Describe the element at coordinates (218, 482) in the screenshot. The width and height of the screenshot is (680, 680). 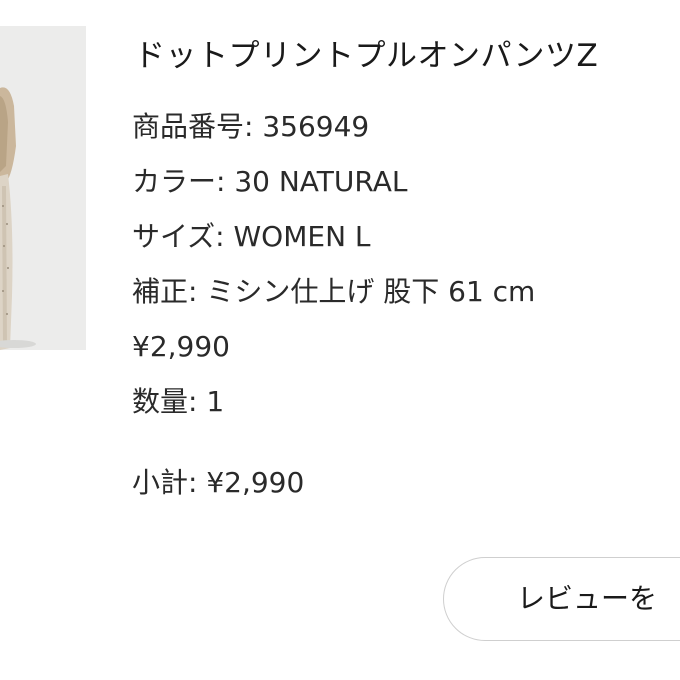
I see `order-subtotal: 小計: ¥2,990` at that location.